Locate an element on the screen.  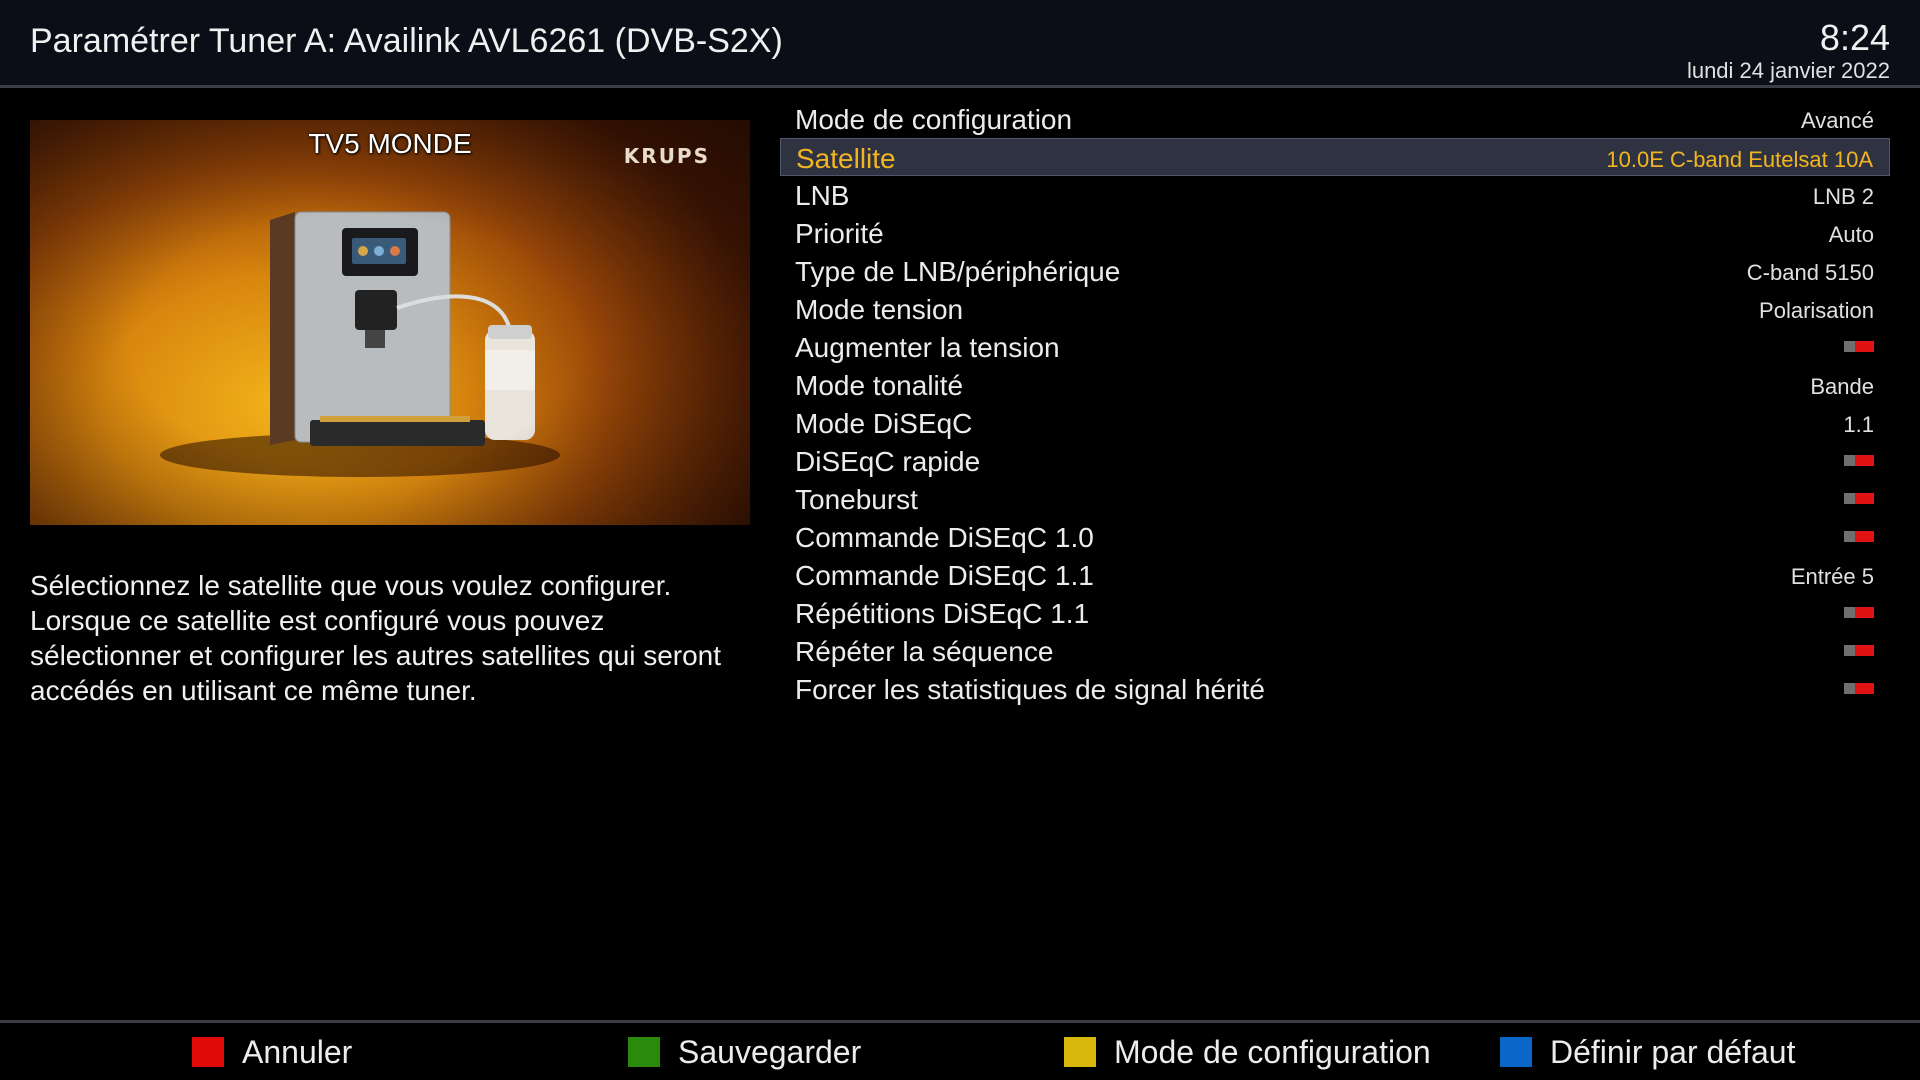
setting-label: DiSEqC rapide is located at coordinates (888, 461).